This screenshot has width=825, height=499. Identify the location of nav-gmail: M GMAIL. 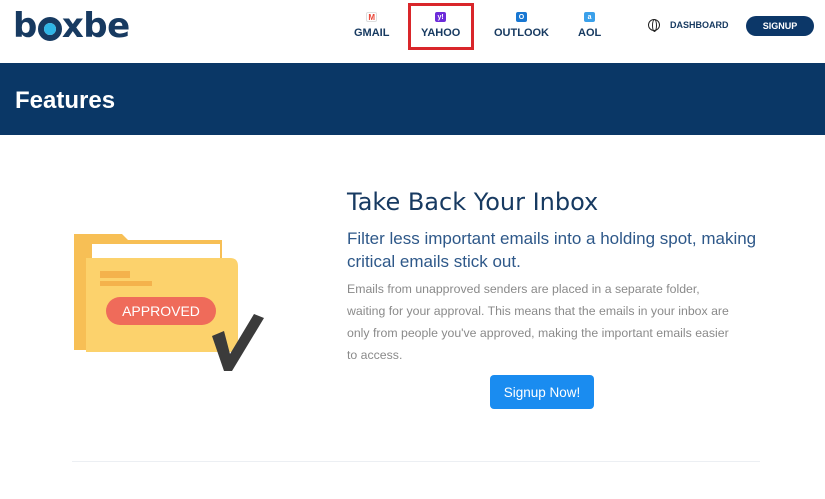
(371, 30).